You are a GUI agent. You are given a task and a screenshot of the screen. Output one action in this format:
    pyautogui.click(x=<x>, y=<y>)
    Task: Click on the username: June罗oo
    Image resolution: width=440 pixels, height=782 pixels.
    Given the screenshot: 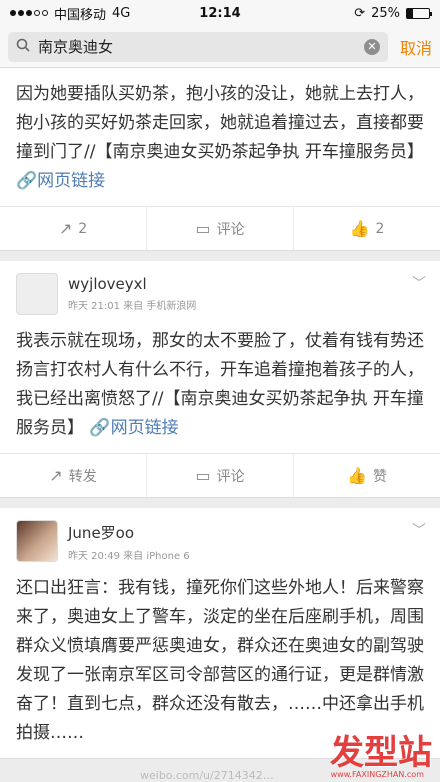 What is the action you would take?
    pyautogui.click(x=246, y=532)
    